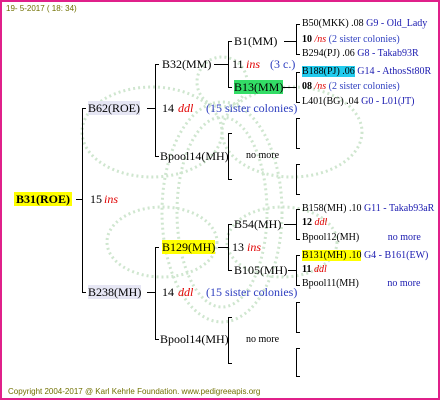 This screenshot has width=440, height=400. Describe the element at coordinates (364, 24) in the screenshot. I see `leaf-queen-label: B50(MKK) .08 G9 - Old_Lady` at that location.